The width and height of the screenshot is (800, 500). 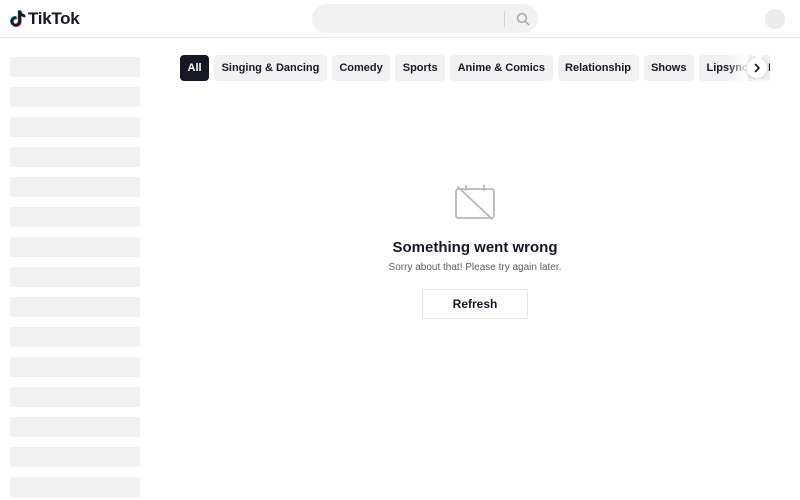 What do you see at coordinates (475, 247) in the screenshot?
I see `error-title: Something went wrong` at bounding box center [475, 247].